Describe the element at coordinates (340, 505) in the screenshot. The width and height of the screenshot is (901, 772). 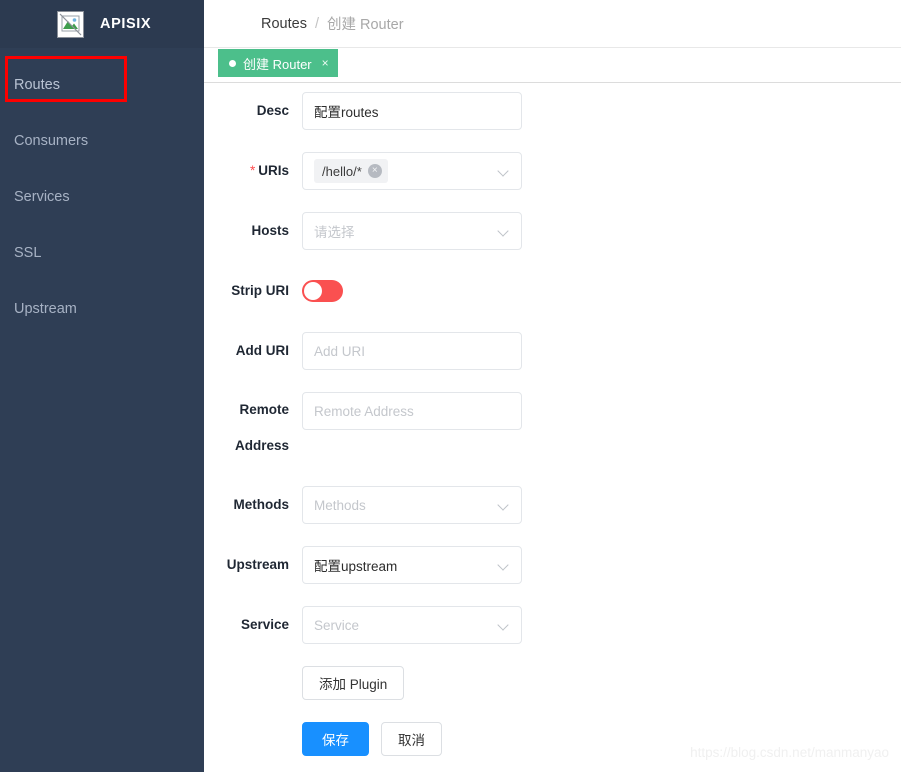
I see `methods-select-placeholder: Methods` at that location.